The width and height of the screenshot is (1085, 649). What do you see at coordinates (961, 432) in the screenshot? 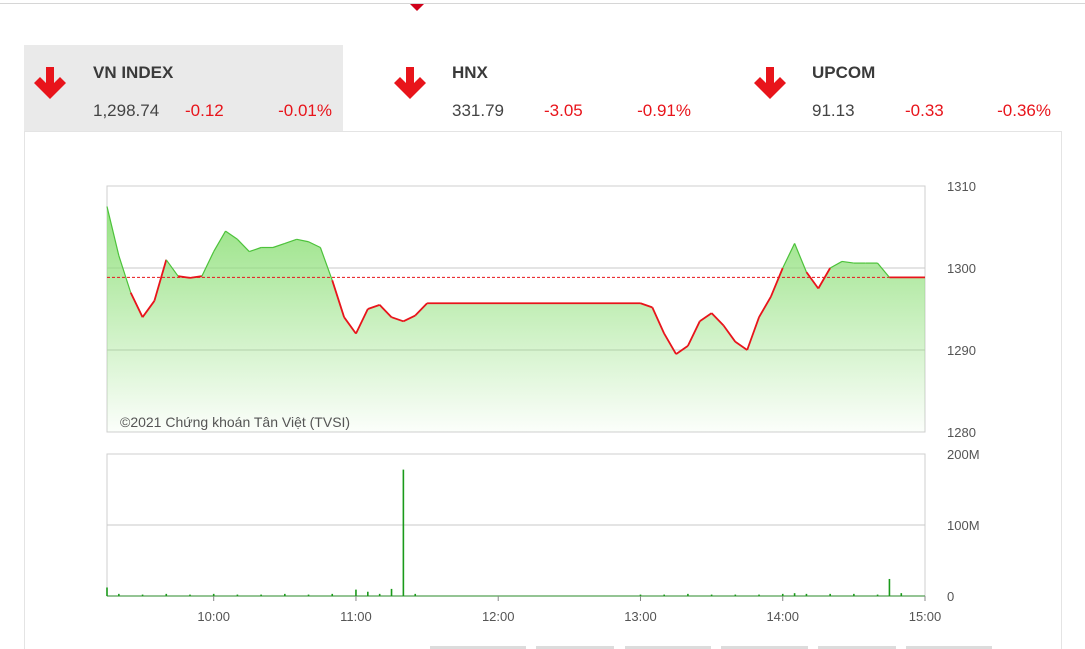
I see `y-tick-label: 1280` at bounding box center [961, 432].